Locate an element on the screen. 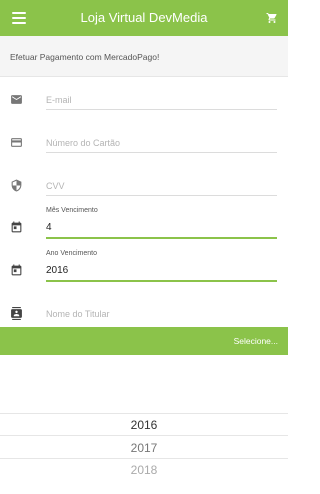 This screenshot has height=494, width=320. picker-option: 2017 is located at coordinates (144, 448).